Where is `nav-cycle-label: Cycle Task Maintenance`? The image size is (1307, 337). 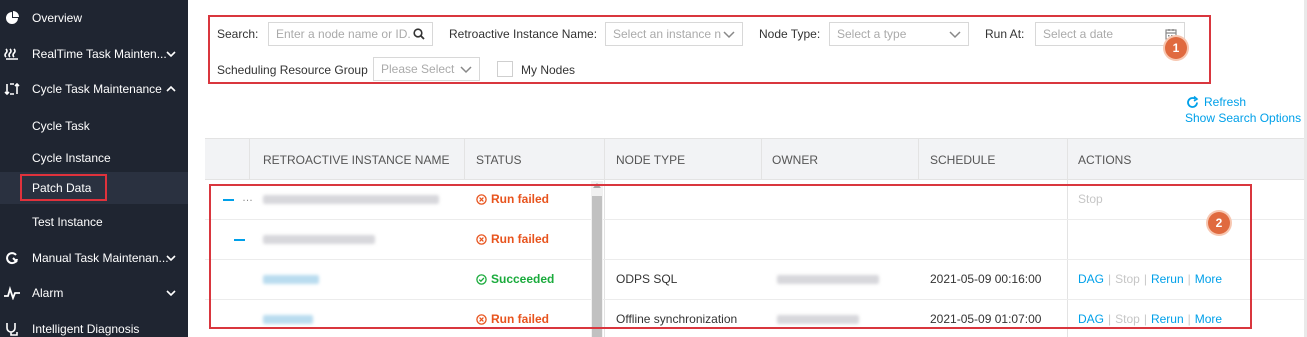
nav-cycle-label: Cycle Task Maintenance is located at coordinates (97, 89).